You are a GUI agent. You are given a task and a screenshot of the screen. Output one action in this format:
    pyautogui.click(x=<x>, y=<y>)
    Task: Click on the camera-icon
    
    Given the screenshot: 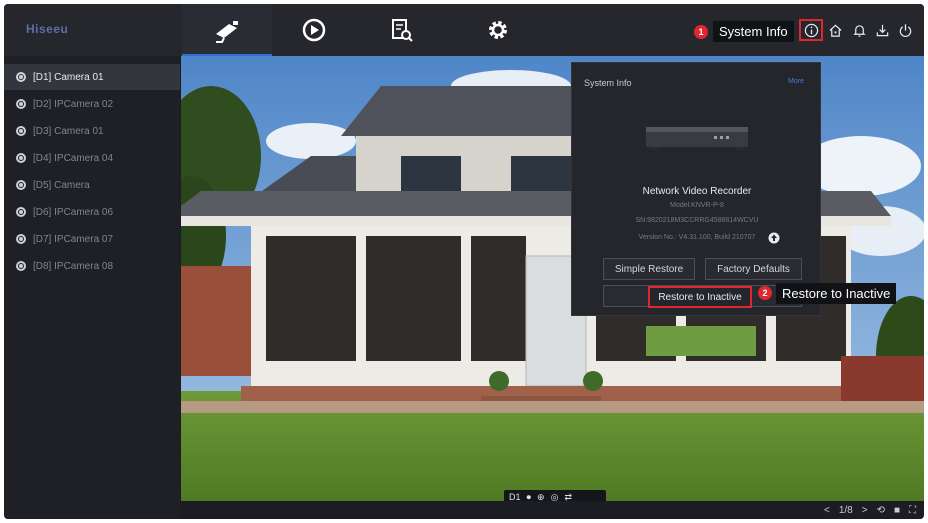 What is the action you would take?
    pyautogui.click(x=227, y=32)
    